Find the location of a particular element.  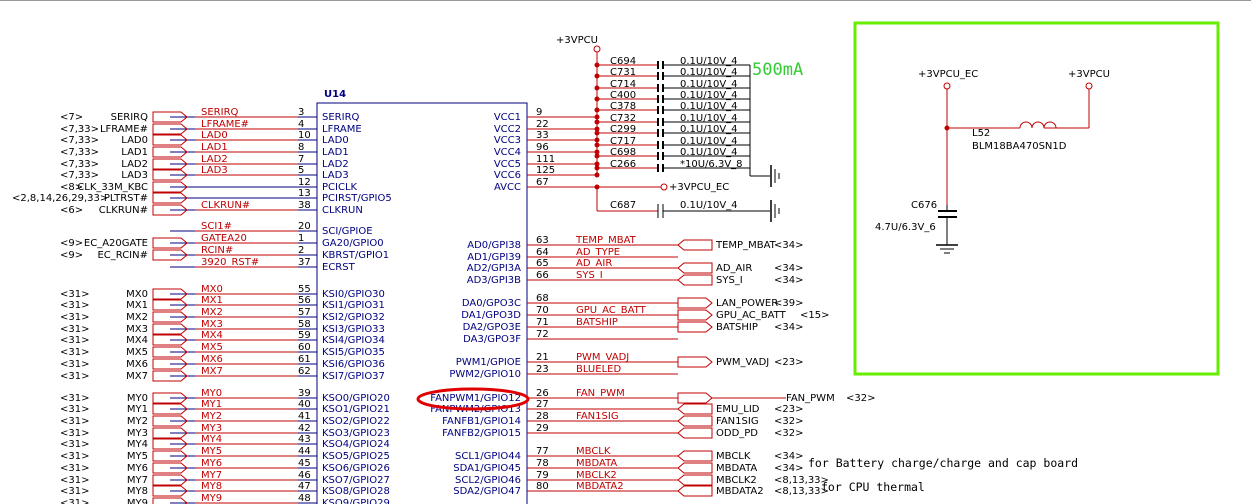

left-net-name: MX1 is located at coordinates (137, 305).